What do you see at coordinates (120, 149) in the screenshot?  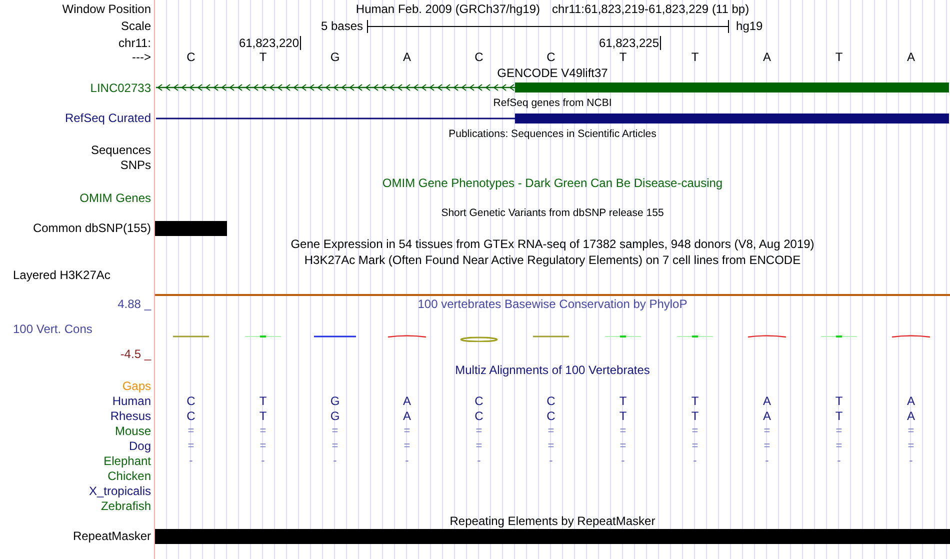 I see `track-label: Sequences` at bounding box center [120, 149].